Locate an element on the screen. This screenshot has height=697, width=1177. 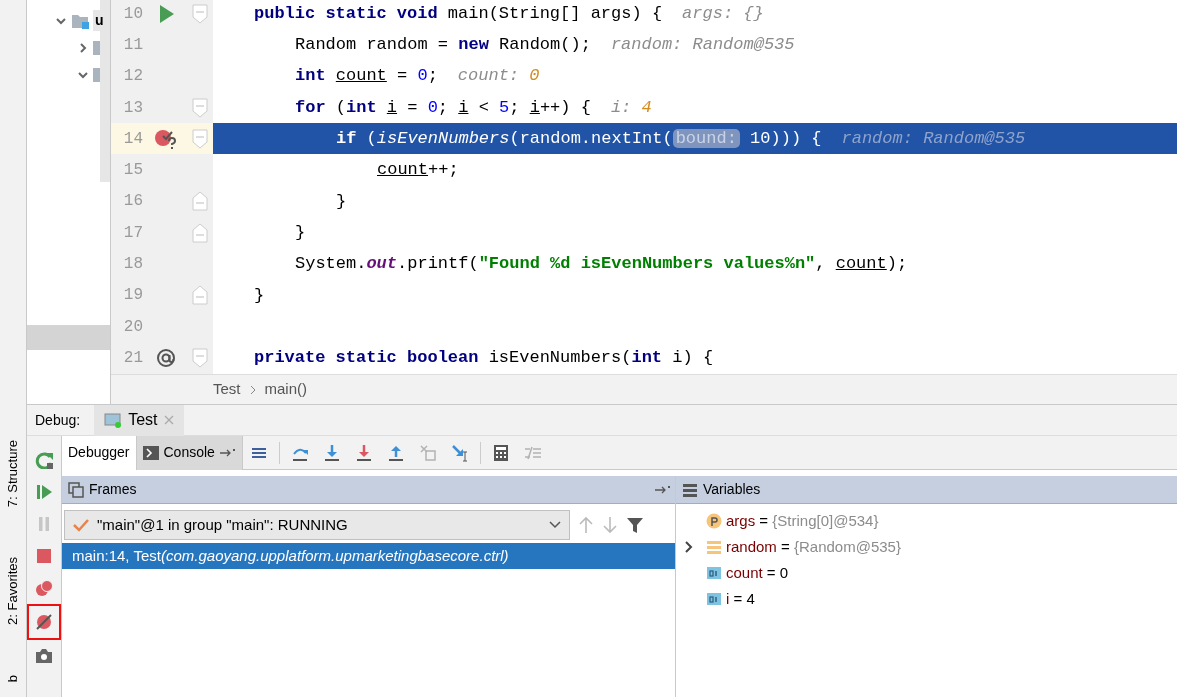
run-to-cursor-icon is located at coordinates (459, 452).